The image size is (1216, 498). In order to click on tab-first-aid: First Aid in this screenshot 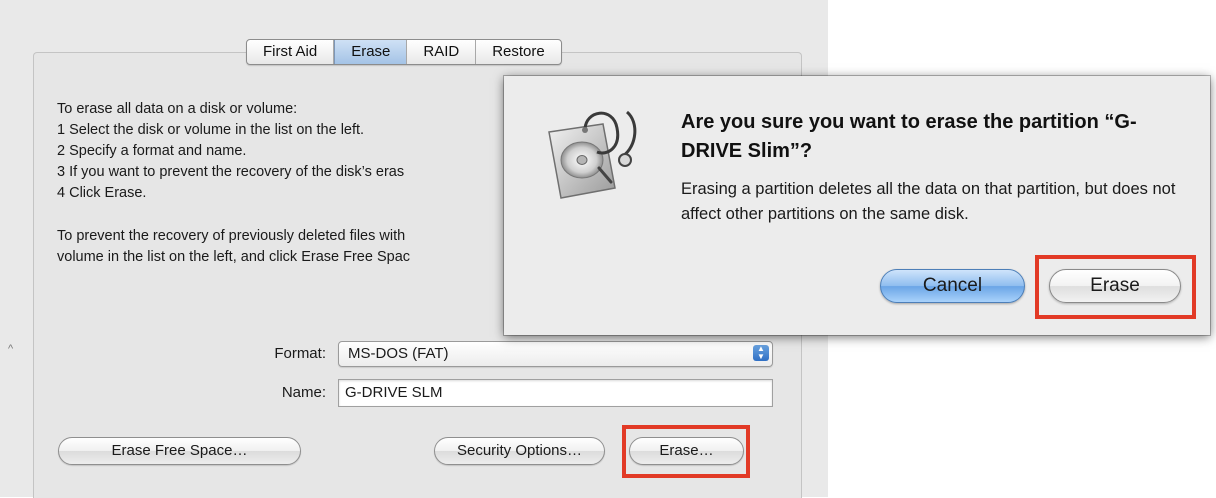, I will do `click(291, 52)`.